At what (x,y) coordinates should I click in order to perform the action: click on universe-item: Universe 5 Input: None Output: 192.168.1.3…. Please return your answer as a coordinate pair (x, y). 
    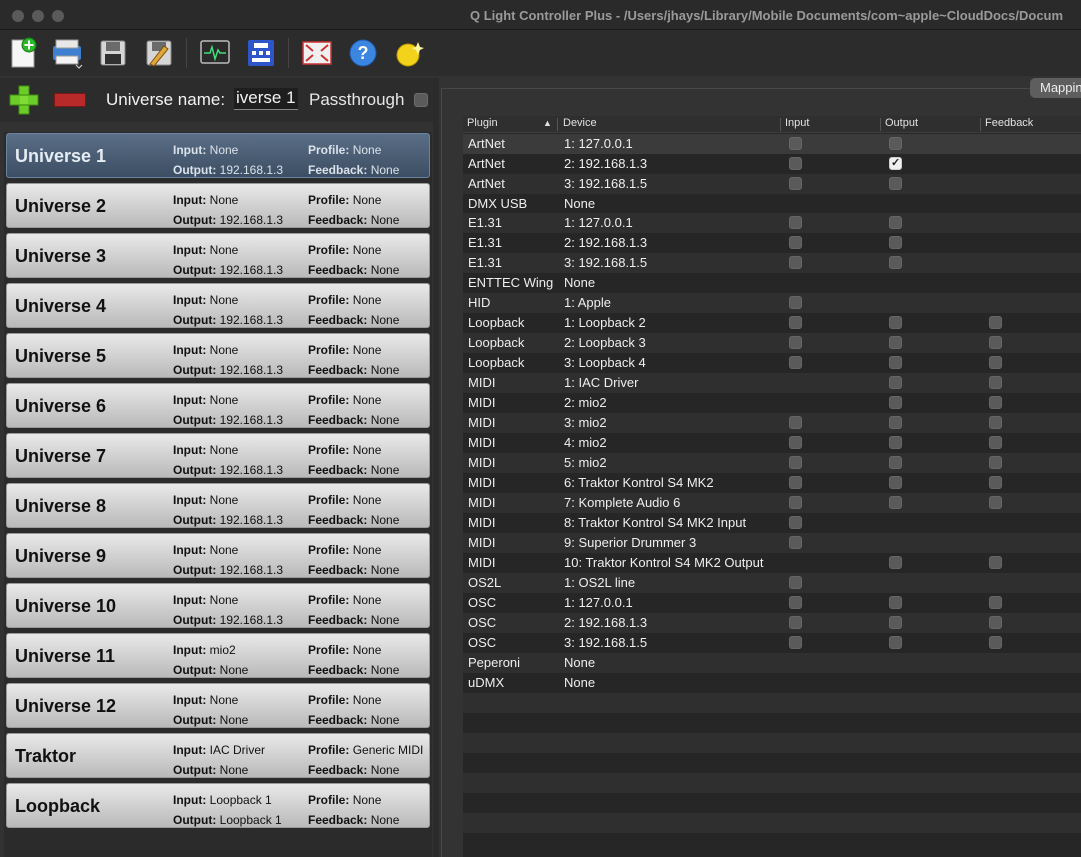
    Looking at the image, I should click on (218, 355).